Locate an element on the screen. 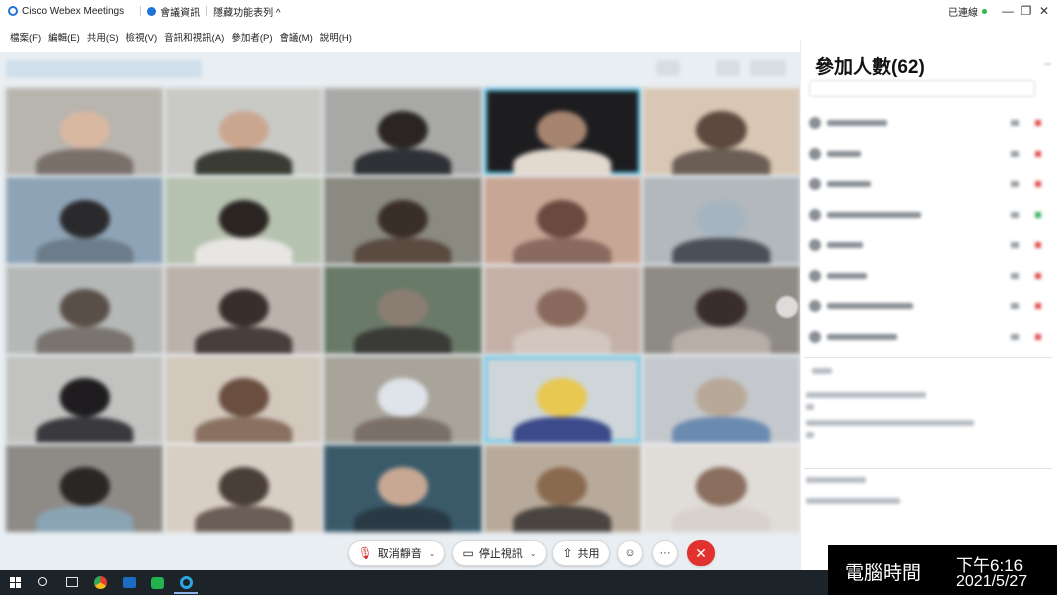 This screenshot has height=595, width=1057. menu-file: 檔案(F) is located at coordinates (25, 37).